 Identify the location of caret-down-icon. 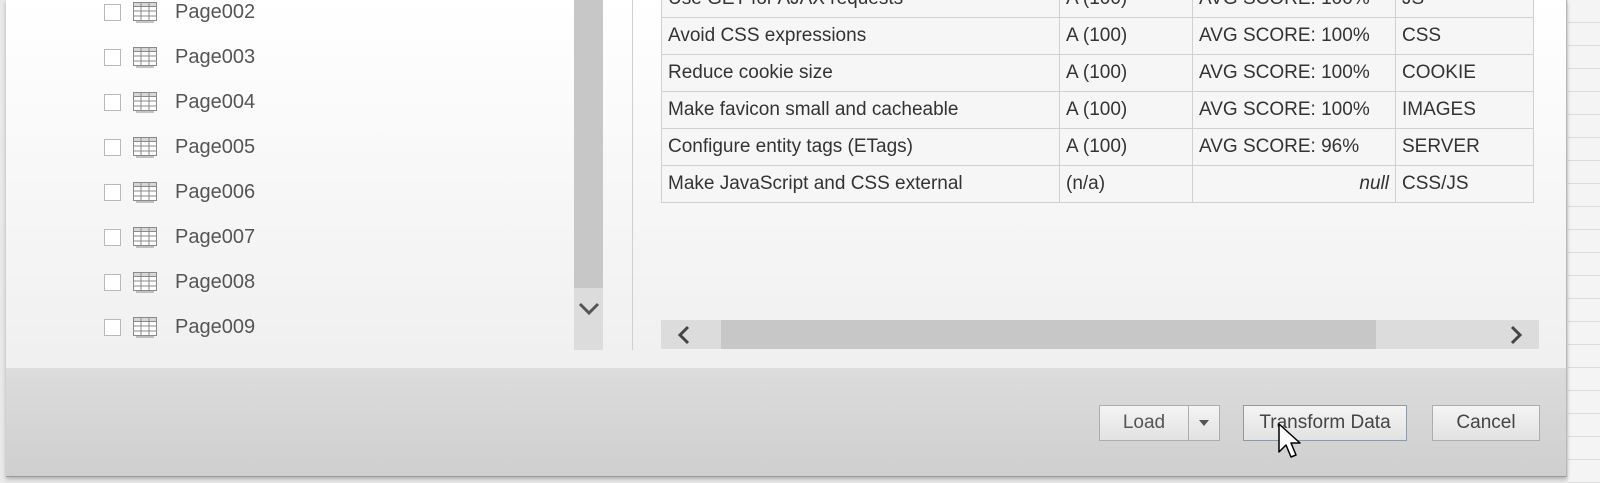
(1204, 423).